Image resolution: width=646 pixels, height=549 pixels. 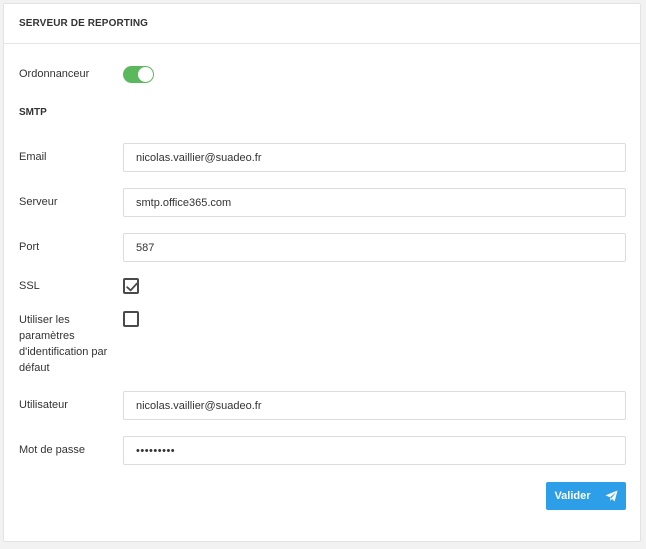 I want to click on server-label: Serveur, so click(x=38, y=202).